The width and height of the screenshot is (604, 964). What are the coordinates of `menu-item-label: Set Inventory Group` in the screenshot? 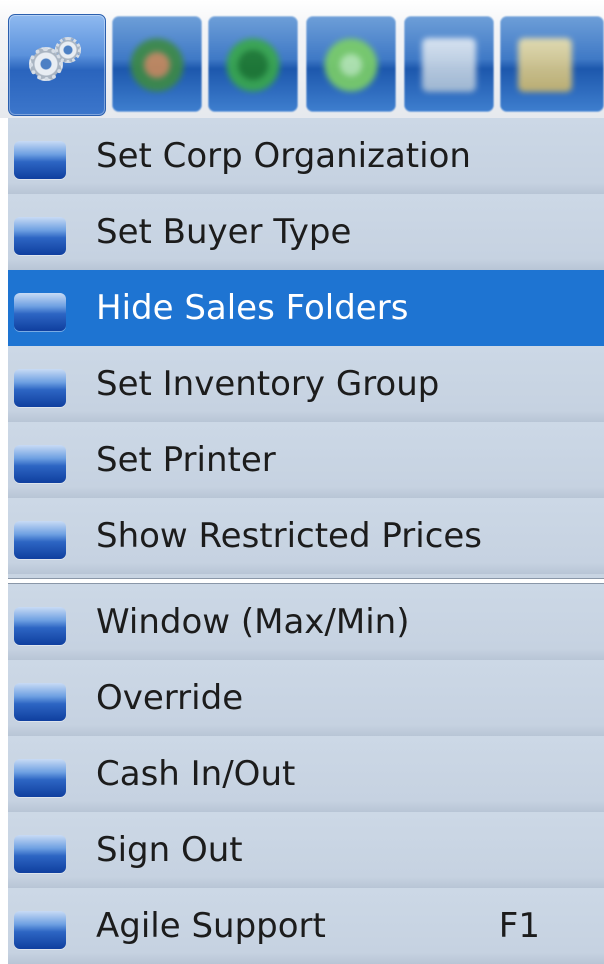 It's located at (268, 384).